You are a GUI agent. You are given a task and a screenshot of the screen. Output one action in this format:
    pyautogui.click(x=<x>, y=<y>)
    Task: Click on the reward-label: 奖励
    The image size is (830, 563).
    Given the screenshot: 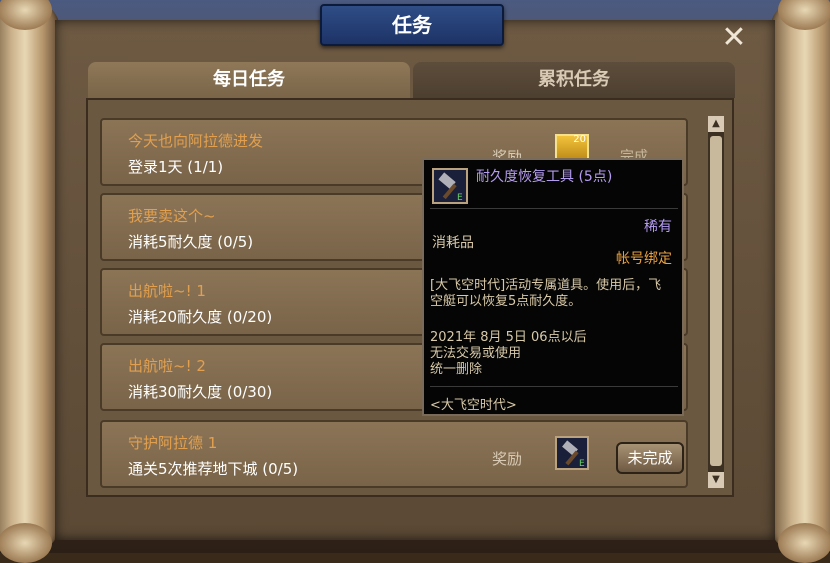 What is the action you would take?
    pyautogui.click(x=507, y=459)
    